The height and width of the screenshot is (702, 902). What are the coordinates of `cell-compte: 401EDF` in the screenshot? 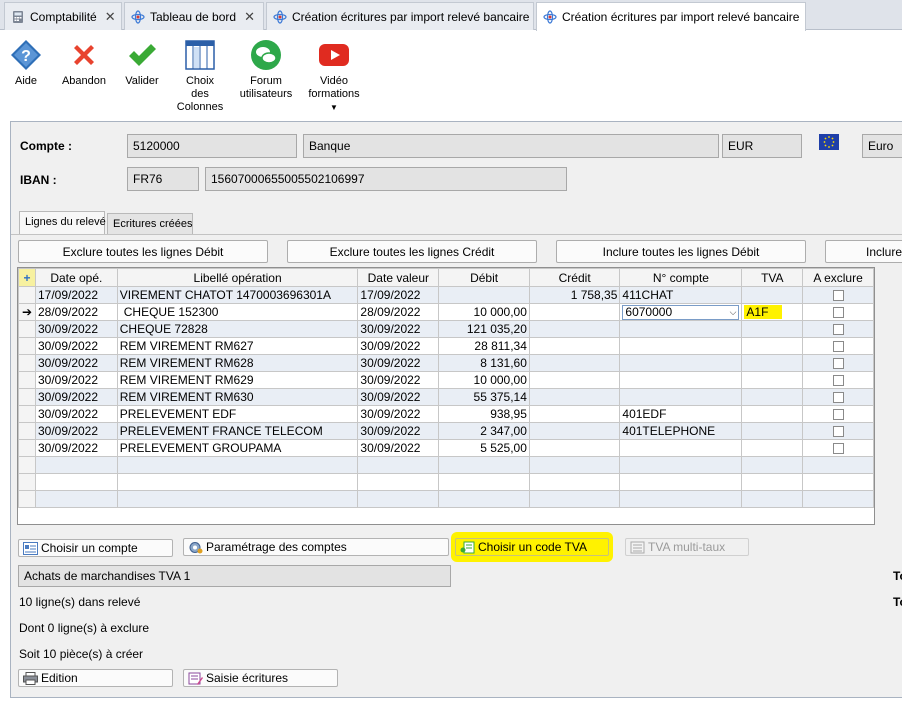 It's located at (681, 414).